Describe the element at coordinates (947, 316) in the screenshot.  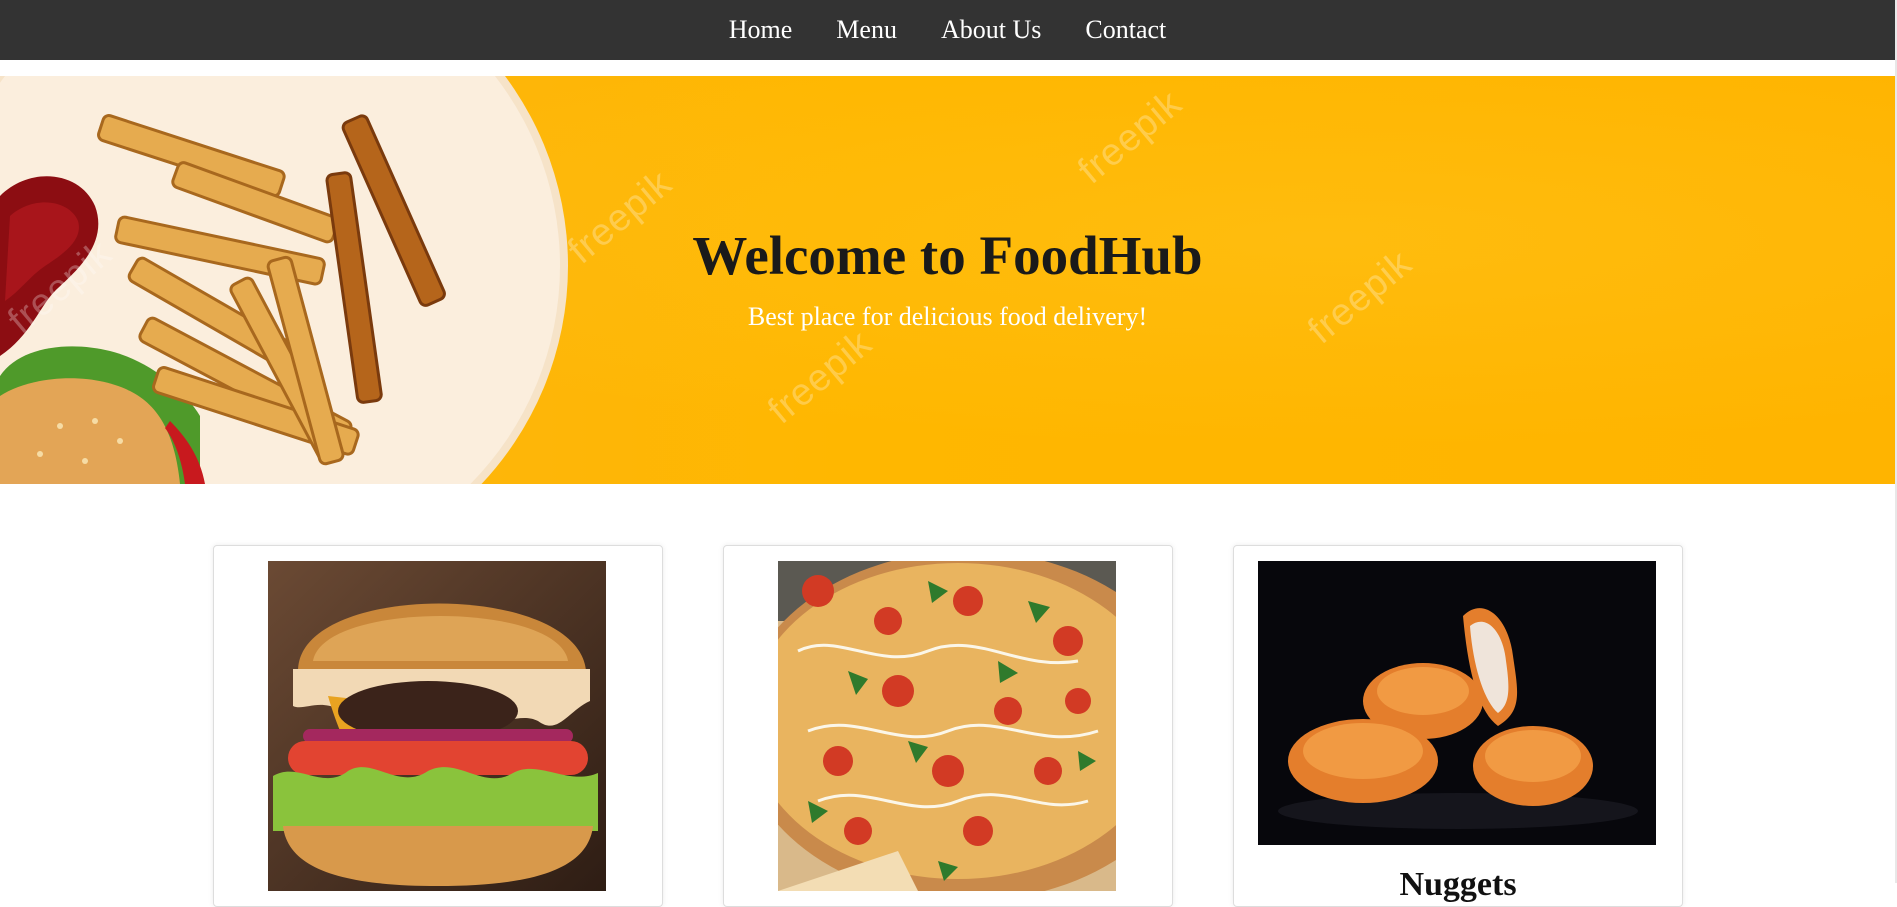
I see `hero-subtitle: Best place for delicious food delivery!` at that location.